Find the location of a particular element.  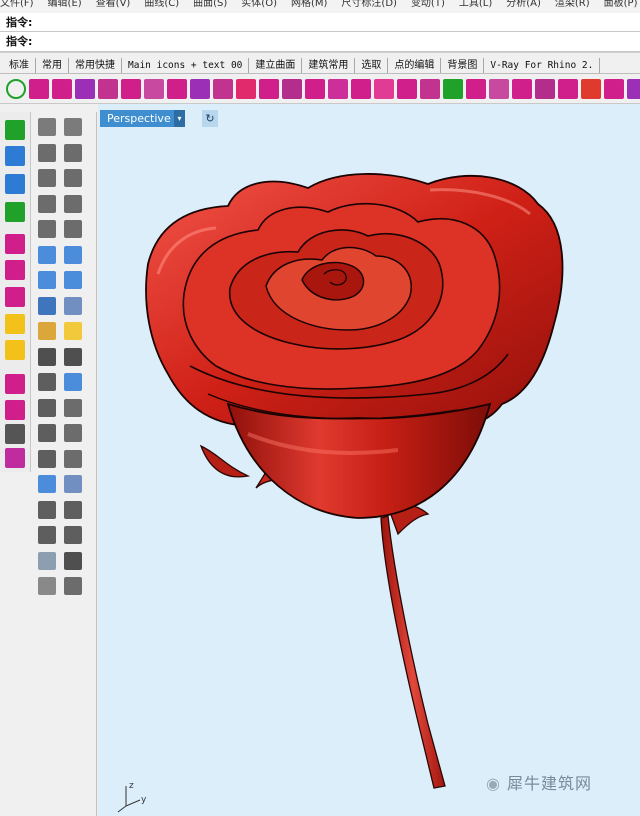

toolbar-tab-0: 标准 is located at coordinates (19, 65).